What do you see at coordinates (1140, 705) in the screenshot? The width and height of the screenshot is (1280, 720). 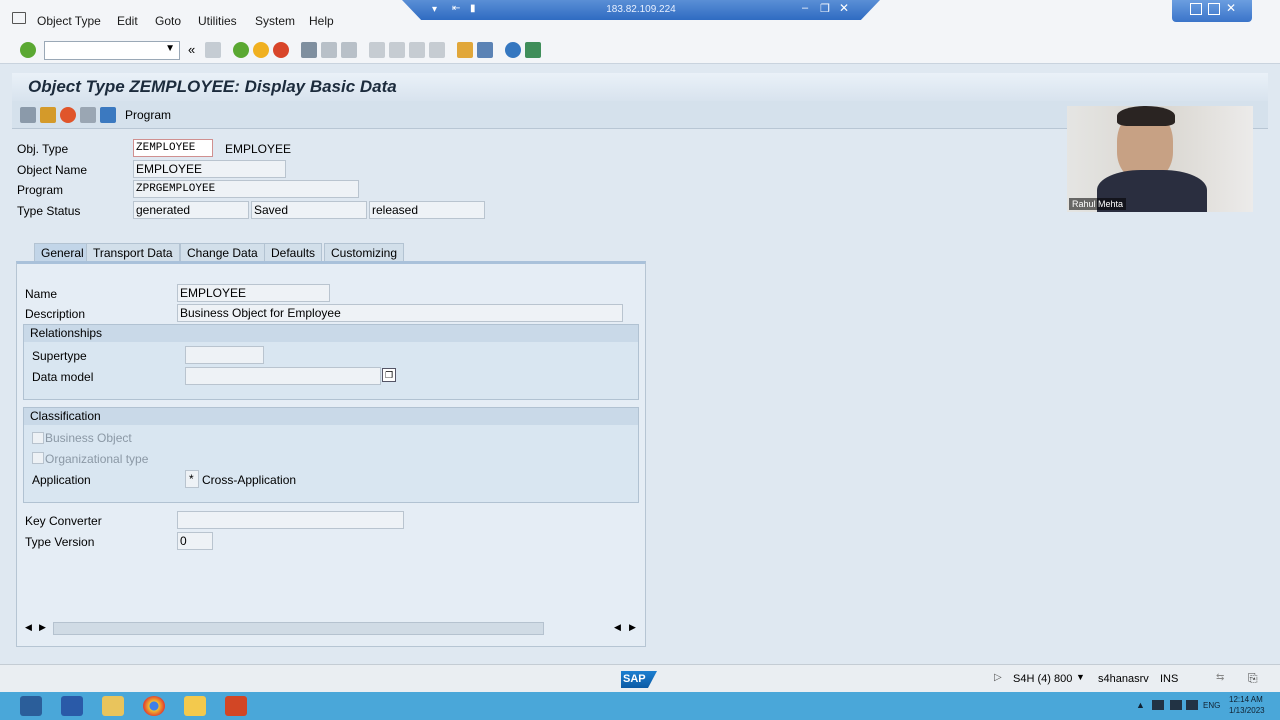 I see `tray-expand-icon: ▲` at bounding box center [1140, 705].